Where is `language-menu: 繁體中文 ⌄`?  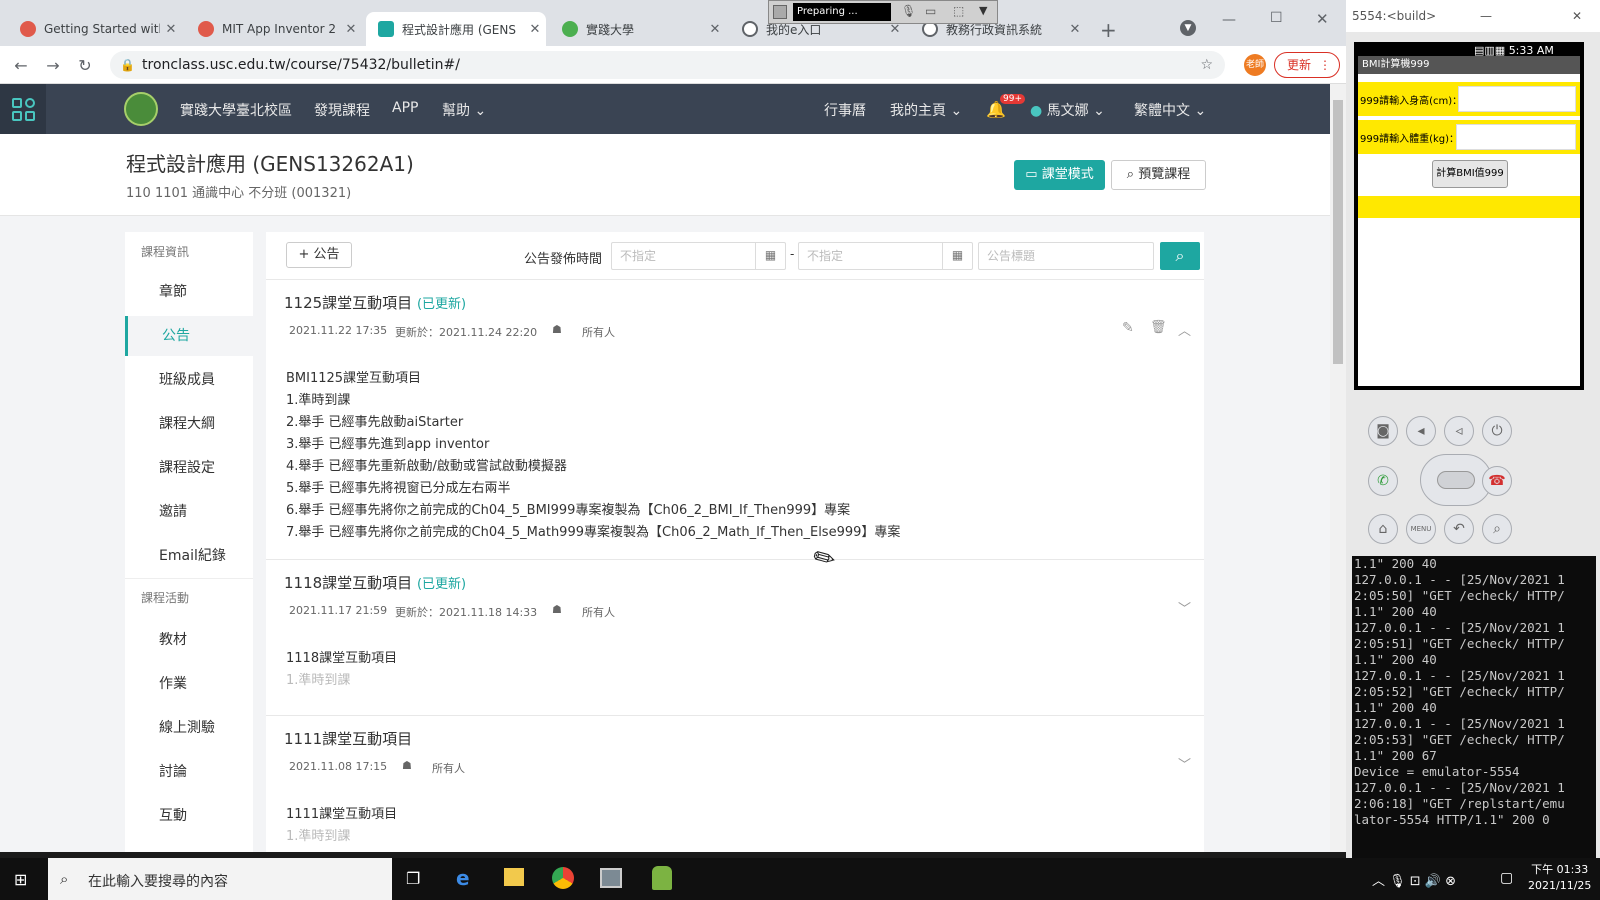 language-menu: 繁體中文 ⌄ is located at coordinates (1170, 110).